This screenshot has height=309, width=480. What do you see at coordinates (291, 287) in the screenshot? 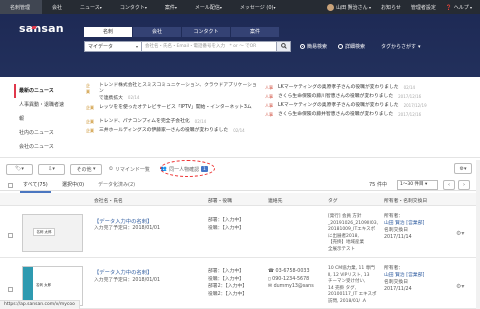
I see `email-row: ✉ dummy13@sans` at bounding box center [291, 287].